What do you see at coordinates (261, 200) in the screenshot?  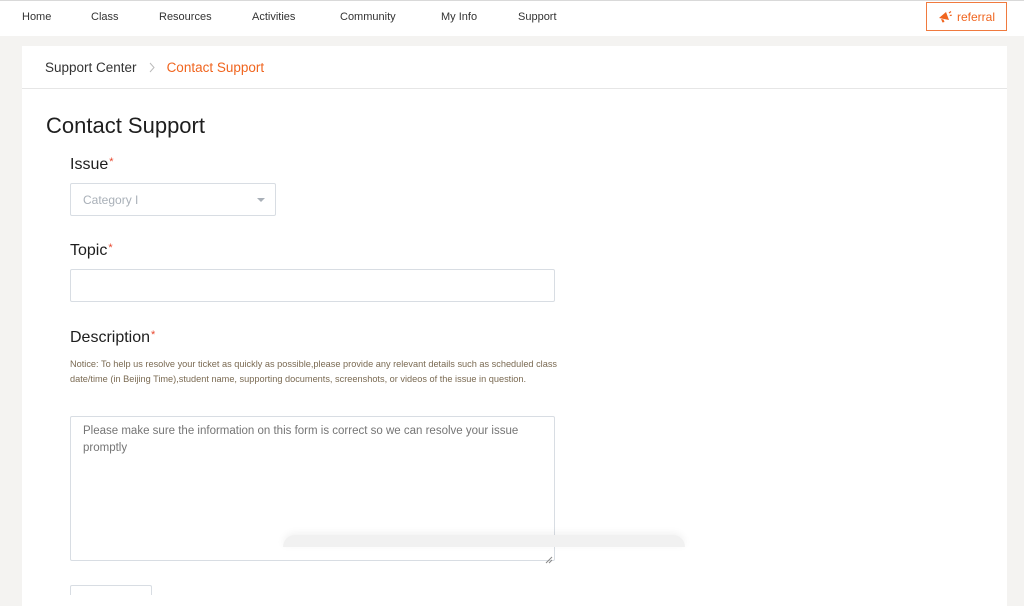 I see `caret-down-icon` at bounding box center [261, 200].